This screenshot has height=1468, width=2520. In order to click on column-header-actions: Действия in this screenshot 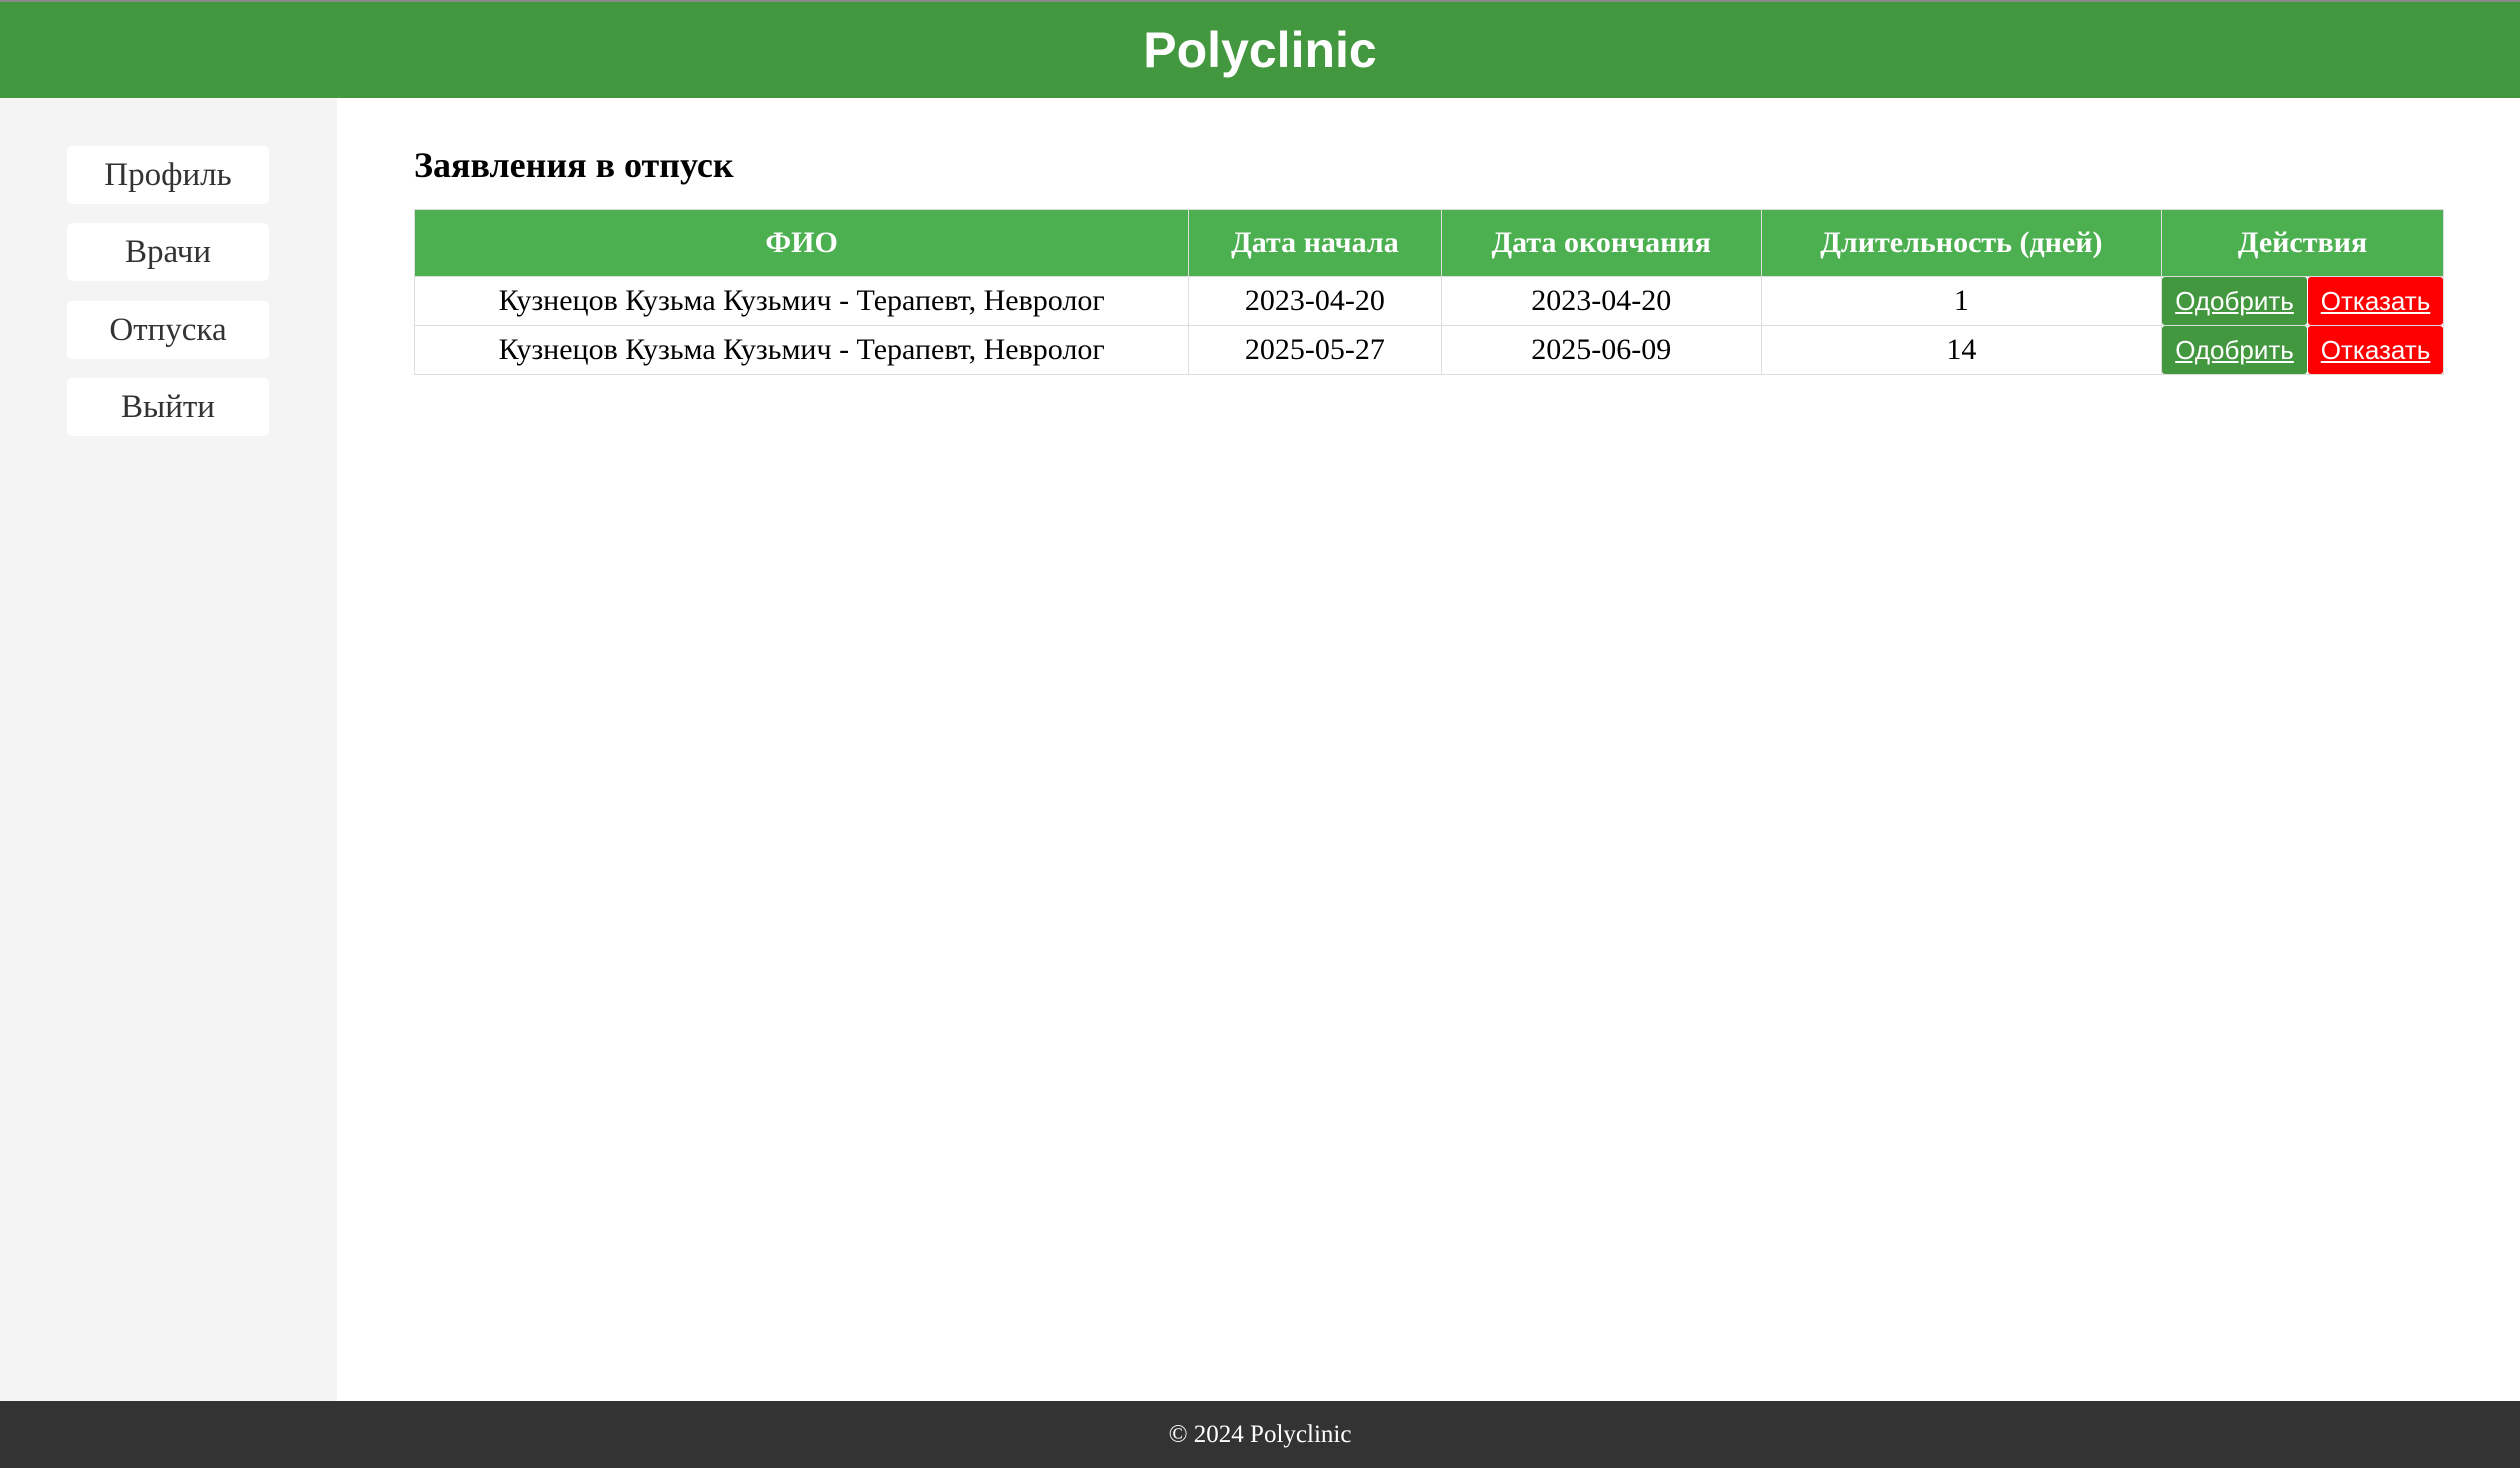, I will do `click(2302, 243)`.